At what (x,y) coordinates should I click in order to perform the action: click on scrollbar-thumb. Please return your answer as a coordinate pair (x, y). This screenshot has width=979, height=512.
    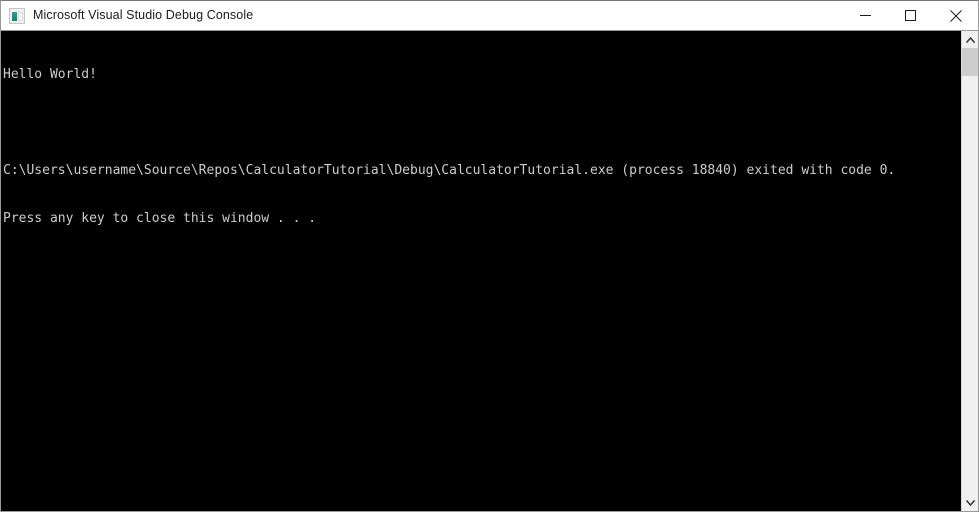
    Looking at the image, I should click on (970, 62).